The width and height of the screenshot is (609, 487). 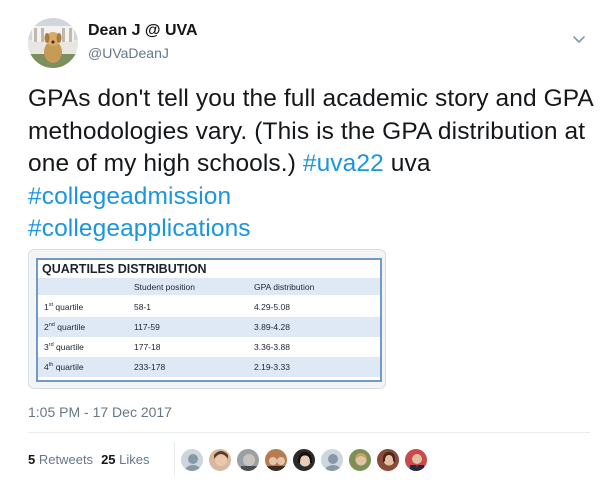 I want to click on likes-stat: 25 Likes, so click(x=125, y=459).